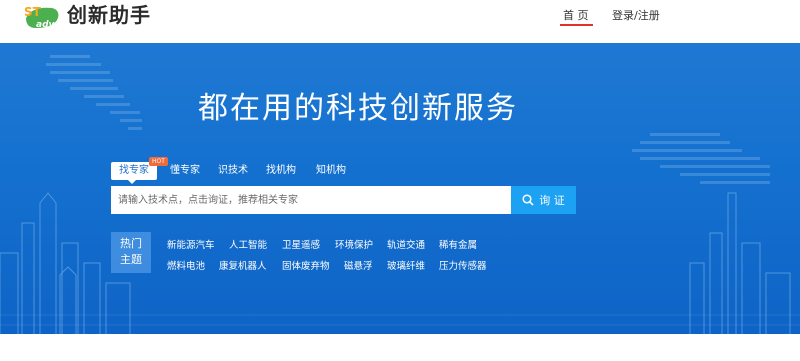  I want to click on hot-topics-label-line1: 热门, so click(131, 243).